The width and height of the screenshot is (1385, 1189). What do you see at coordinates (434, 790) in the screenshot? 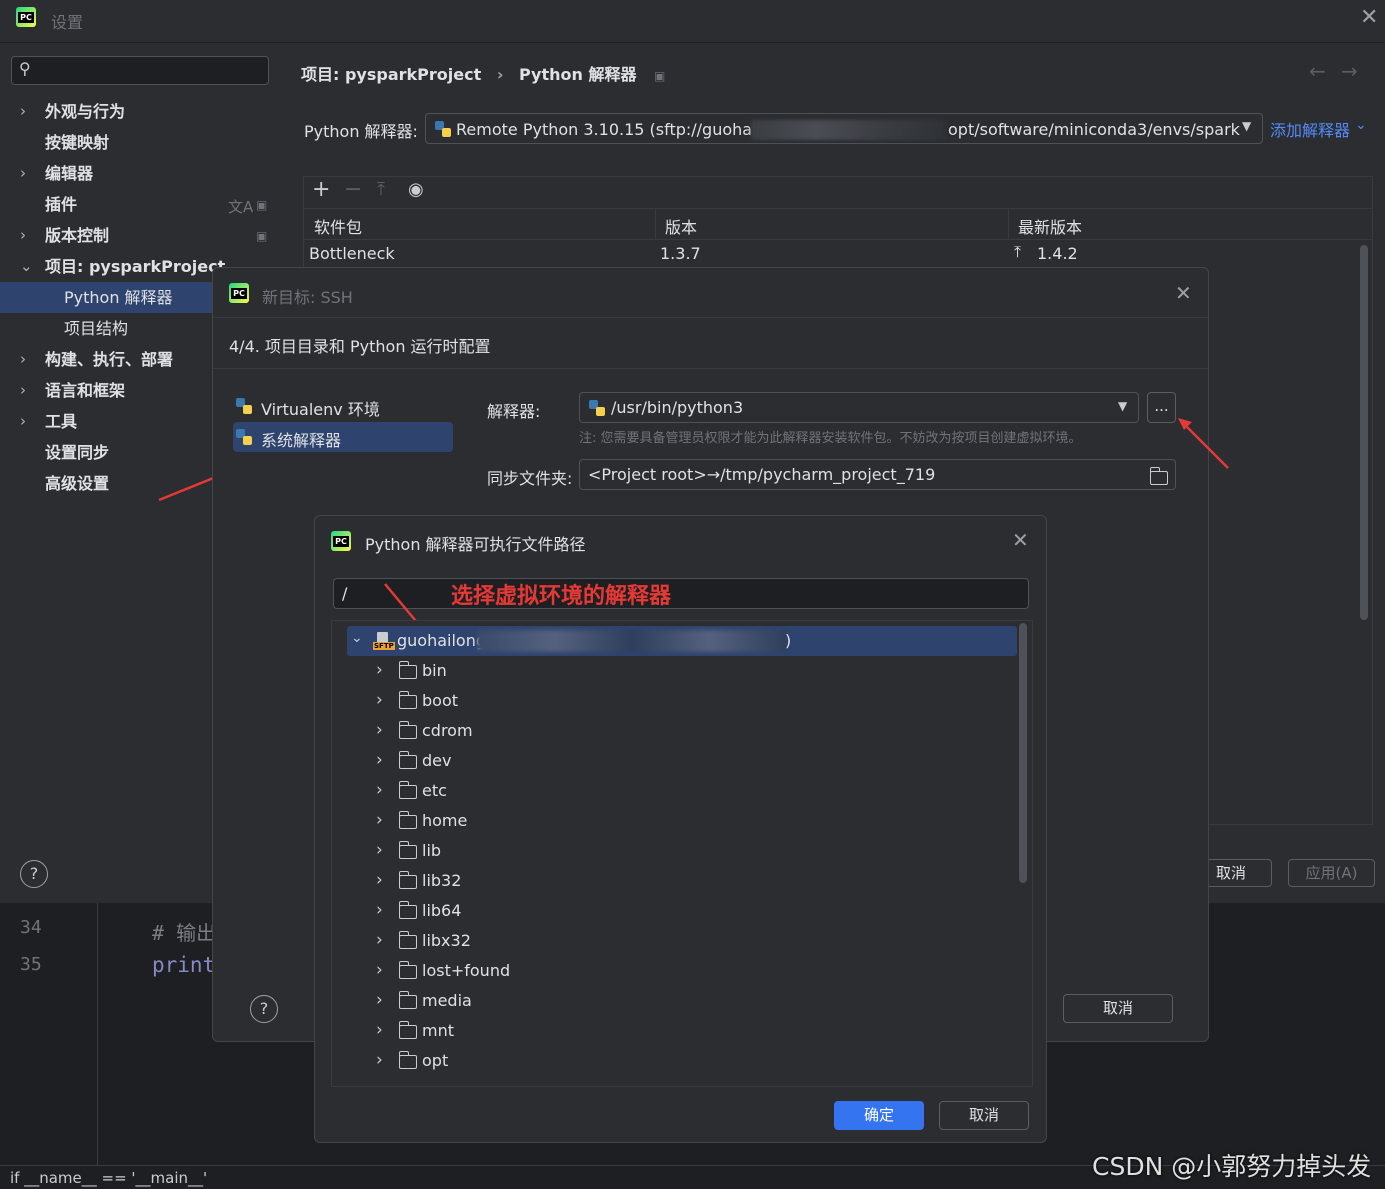
I see `folder-label: etc` at bounding box center [434, 790].